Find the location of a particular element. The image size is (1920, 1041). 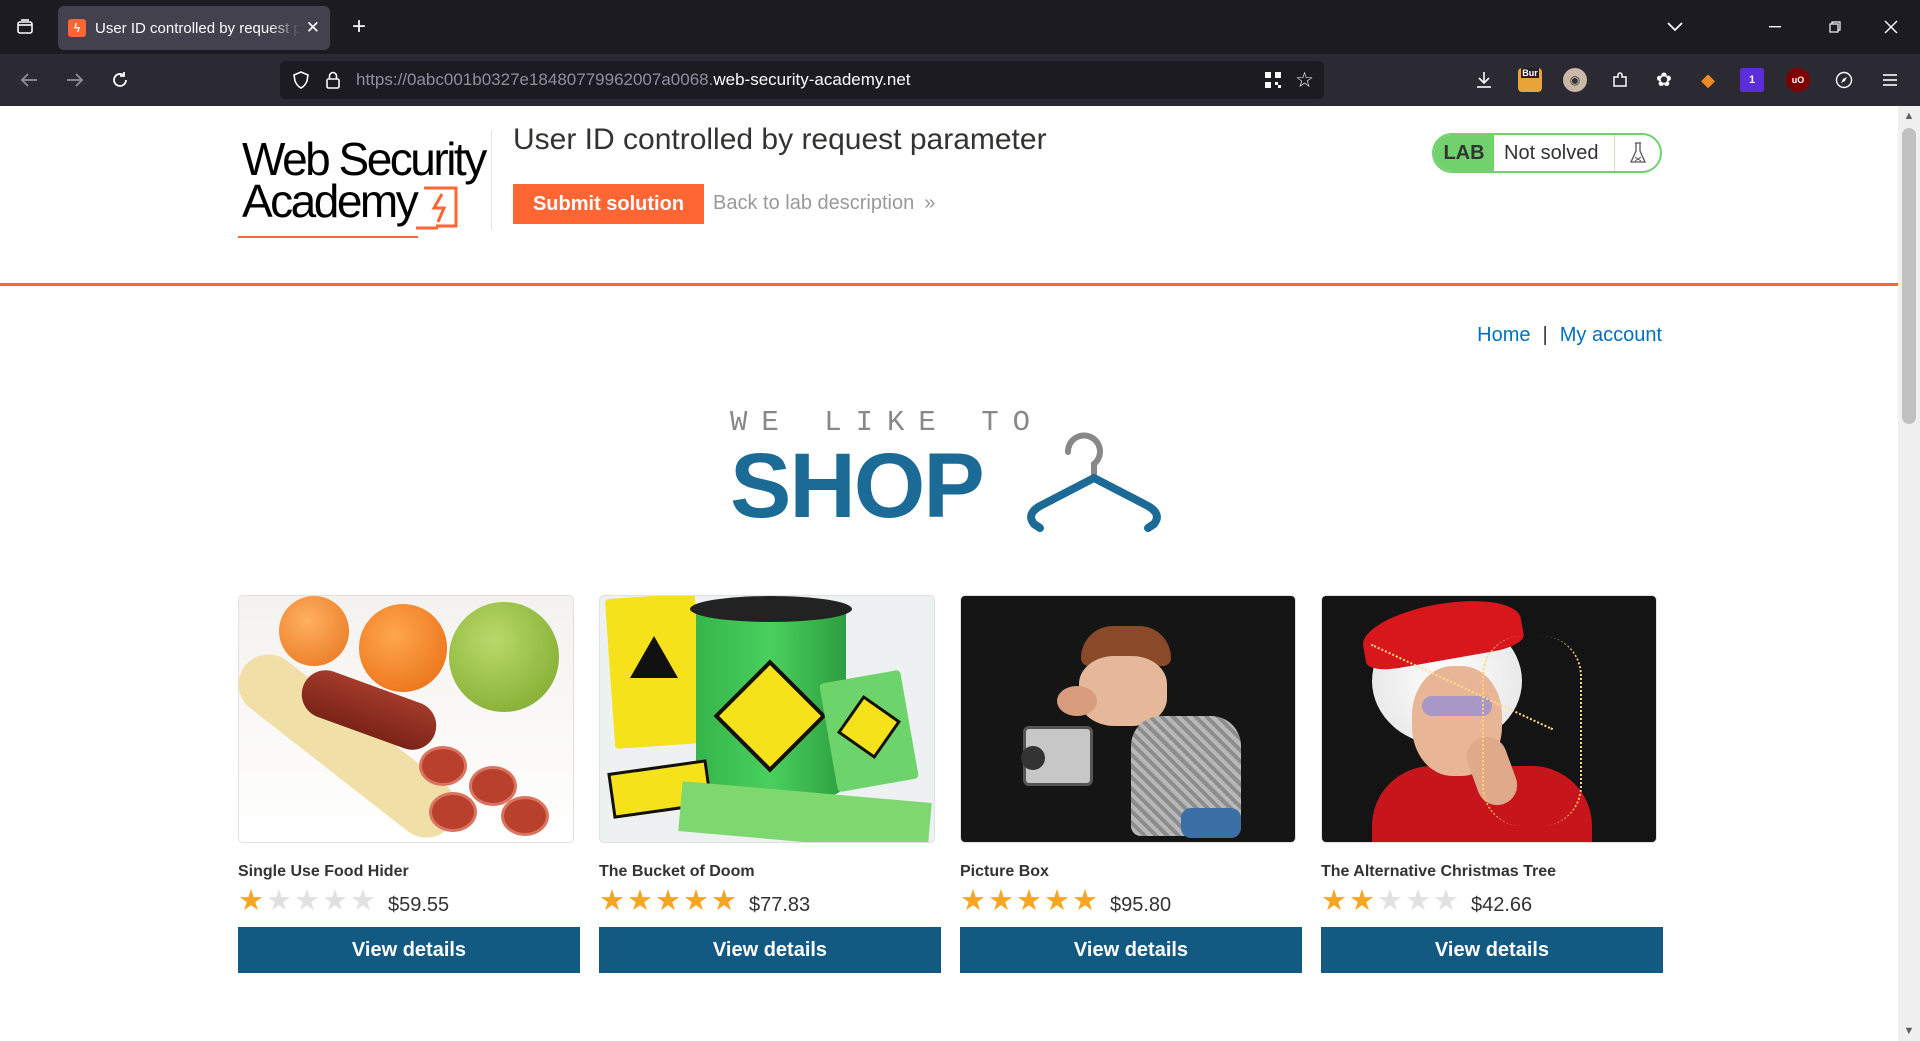

lab-status-widget: LAB Not solved is located at coordinates (1547, 153).